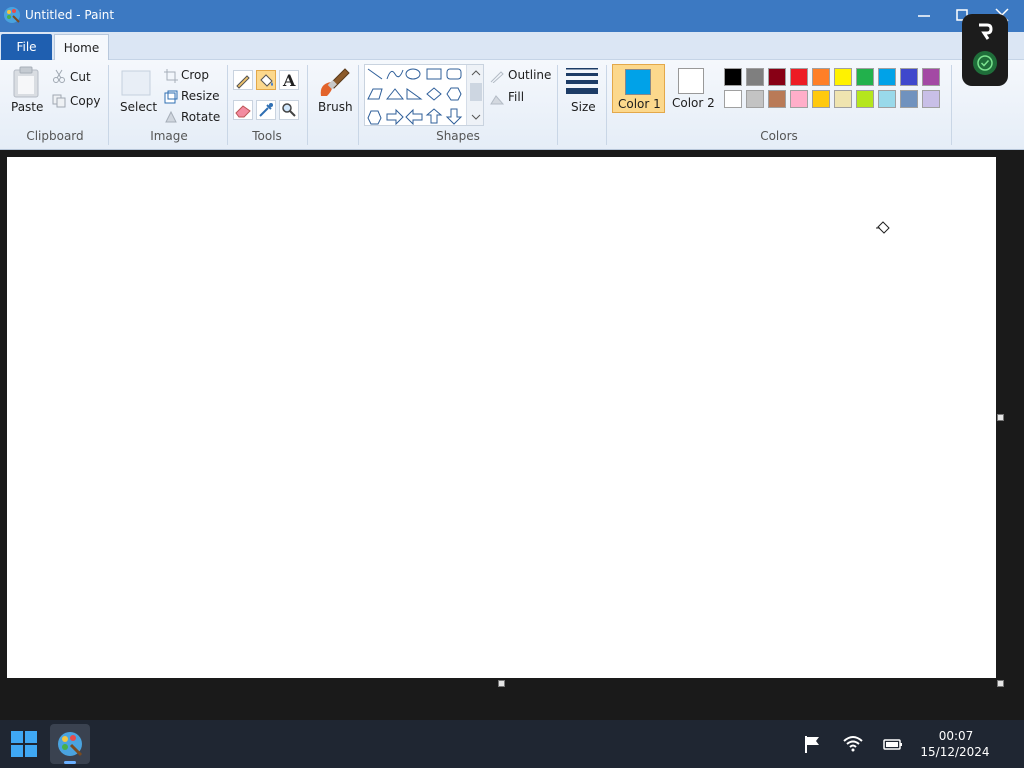  What do you see at coordinates (70, 15) in the screenshot?
I see `window-title: Untitled - Paint` at bounding box center [70, 15].